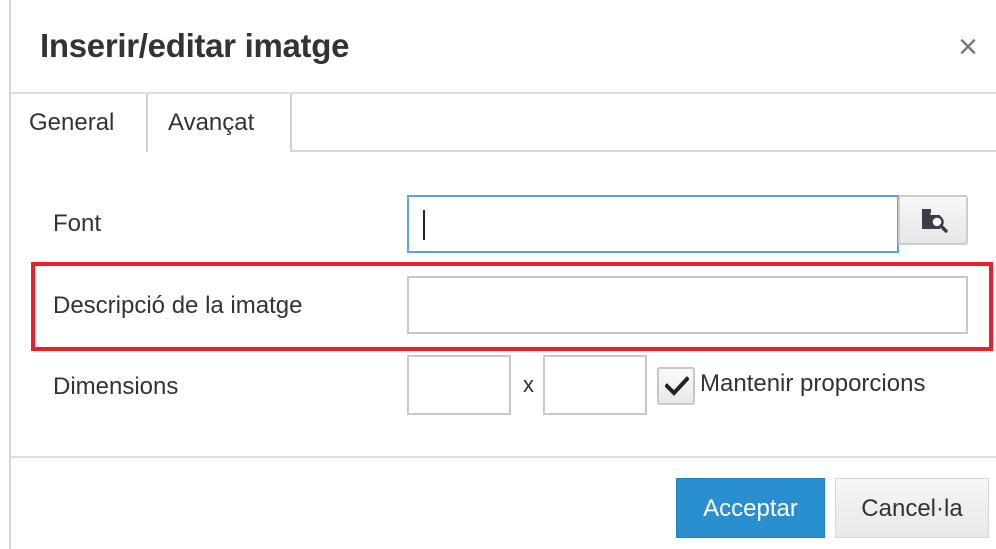  What do you see at coordinates (812, 384) in the screenshot?
I see `constrain-label: Mantenir proporcions` at bounding box center [812, 384].